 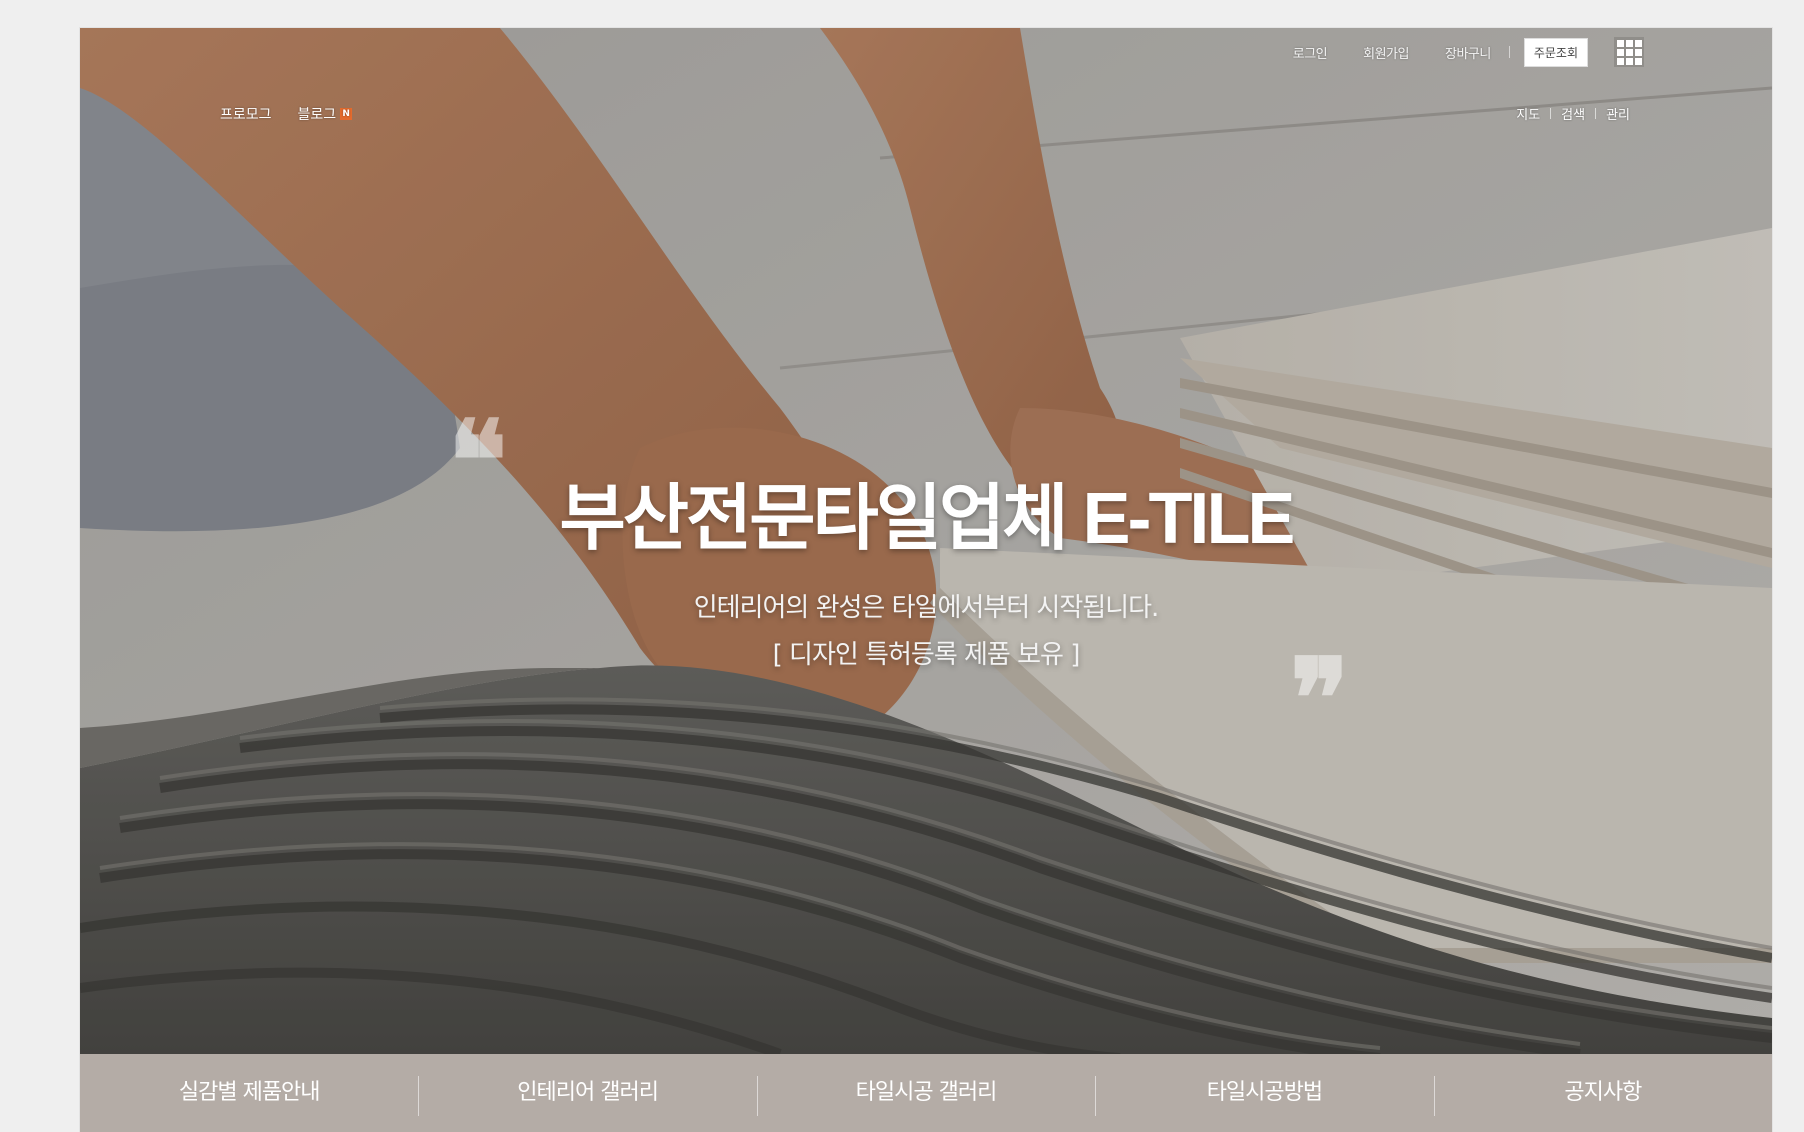 What do you see at coordinates (587, 1093) in the screenshot?
I see `nav-item-interior-gallery: 인테리어 갤러리` at bounding box center [587, 1093].